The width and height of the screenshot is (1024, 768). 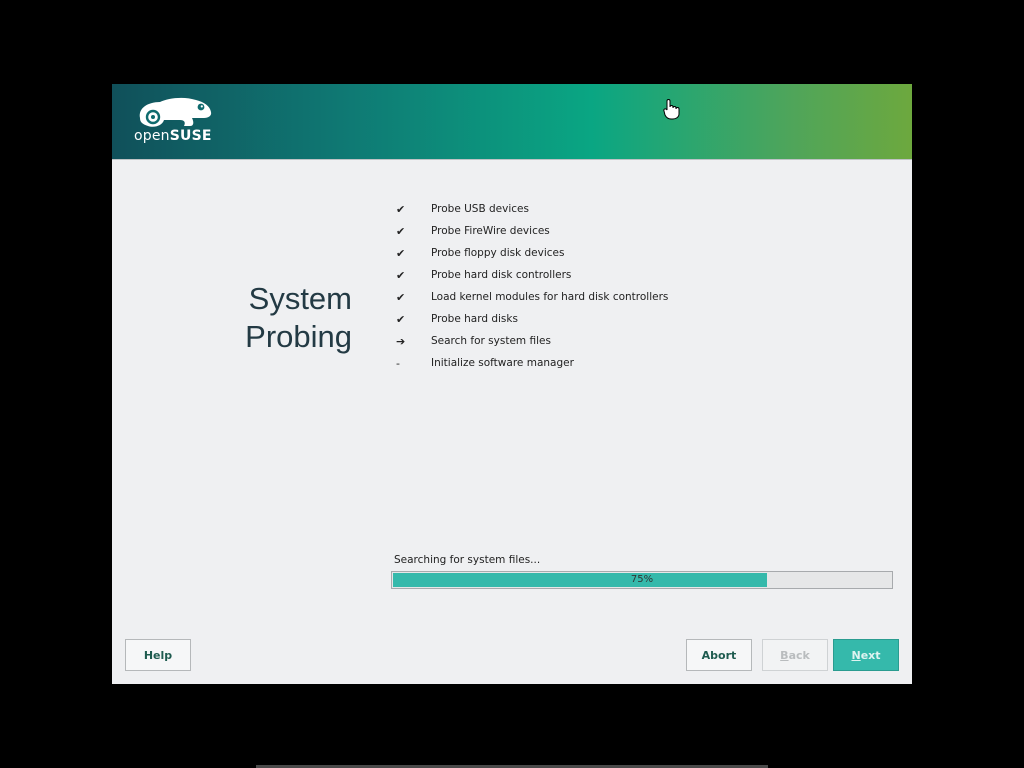 I want to click on page-title: System Probing, so click(x=282, y=318).